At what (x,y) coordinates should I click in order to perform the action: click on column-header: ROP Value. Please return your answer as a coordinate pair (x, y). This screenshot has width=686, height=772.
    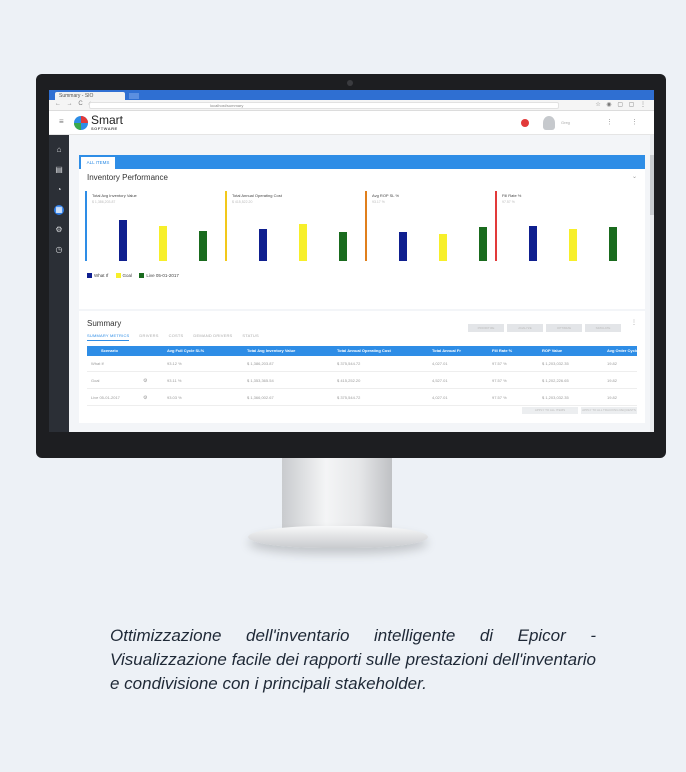
    Looking at the image, I should click on (552, 351).